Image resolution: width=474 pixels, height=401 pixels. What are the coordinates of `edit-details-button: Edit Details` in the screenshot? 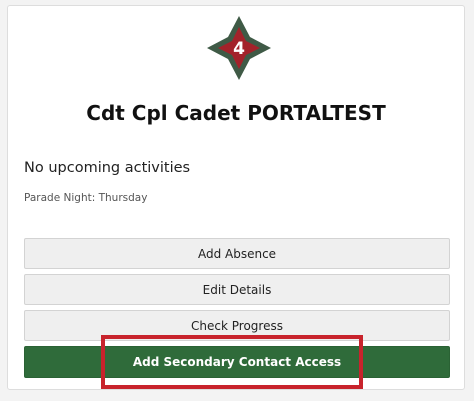 It's located at (237, 289).